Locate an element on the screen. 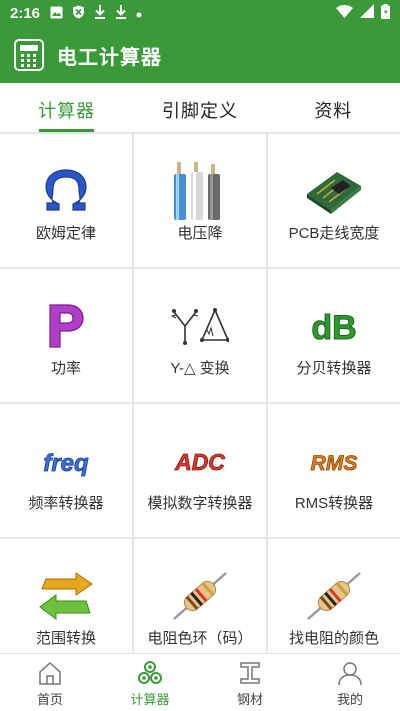 The image size is (400, 711). tool-label: 找电阻的颜色 is located at coordinates (333, 638).